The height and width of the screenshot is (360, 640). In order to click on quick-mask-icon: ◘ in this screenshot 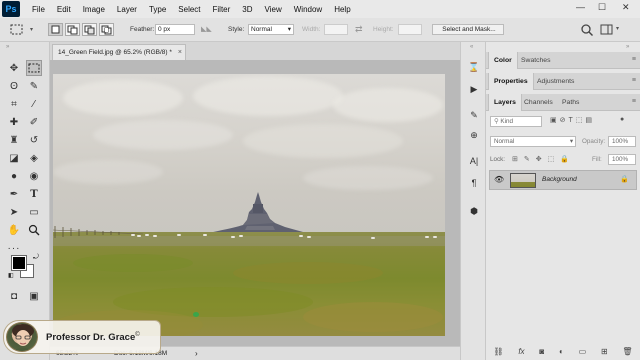, I will do `click(14, 296)`.